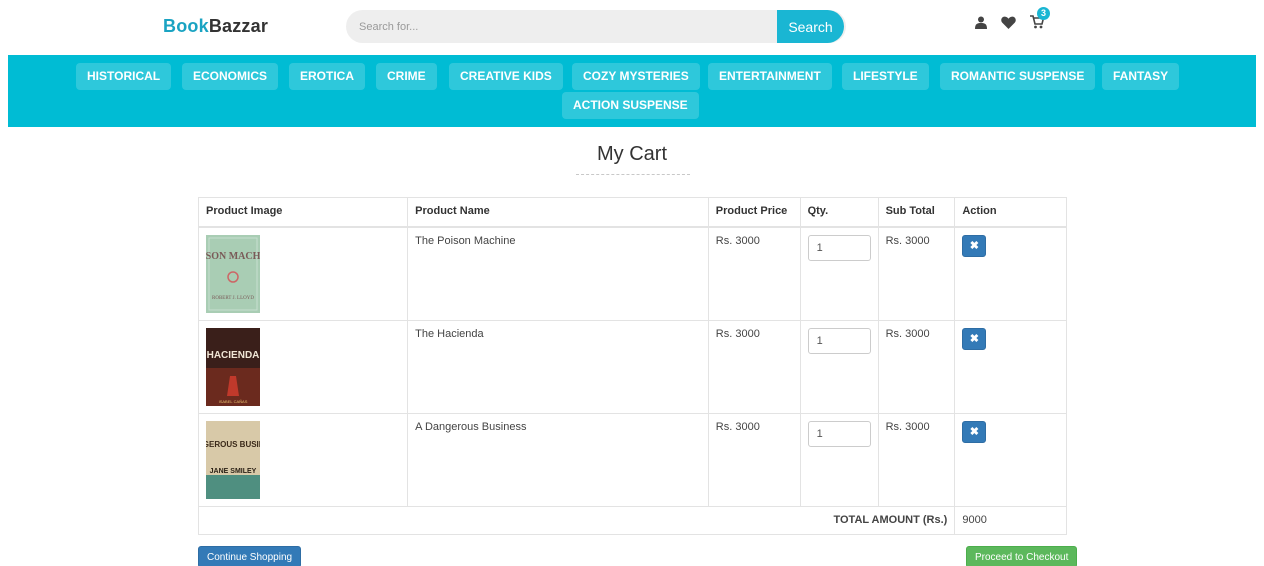 The image size is (1264, 566). What do you see at coordinates (1010, 520) in the screenshot?
I see `total-amount-value: 9000` at bounding box center [1010, 520].